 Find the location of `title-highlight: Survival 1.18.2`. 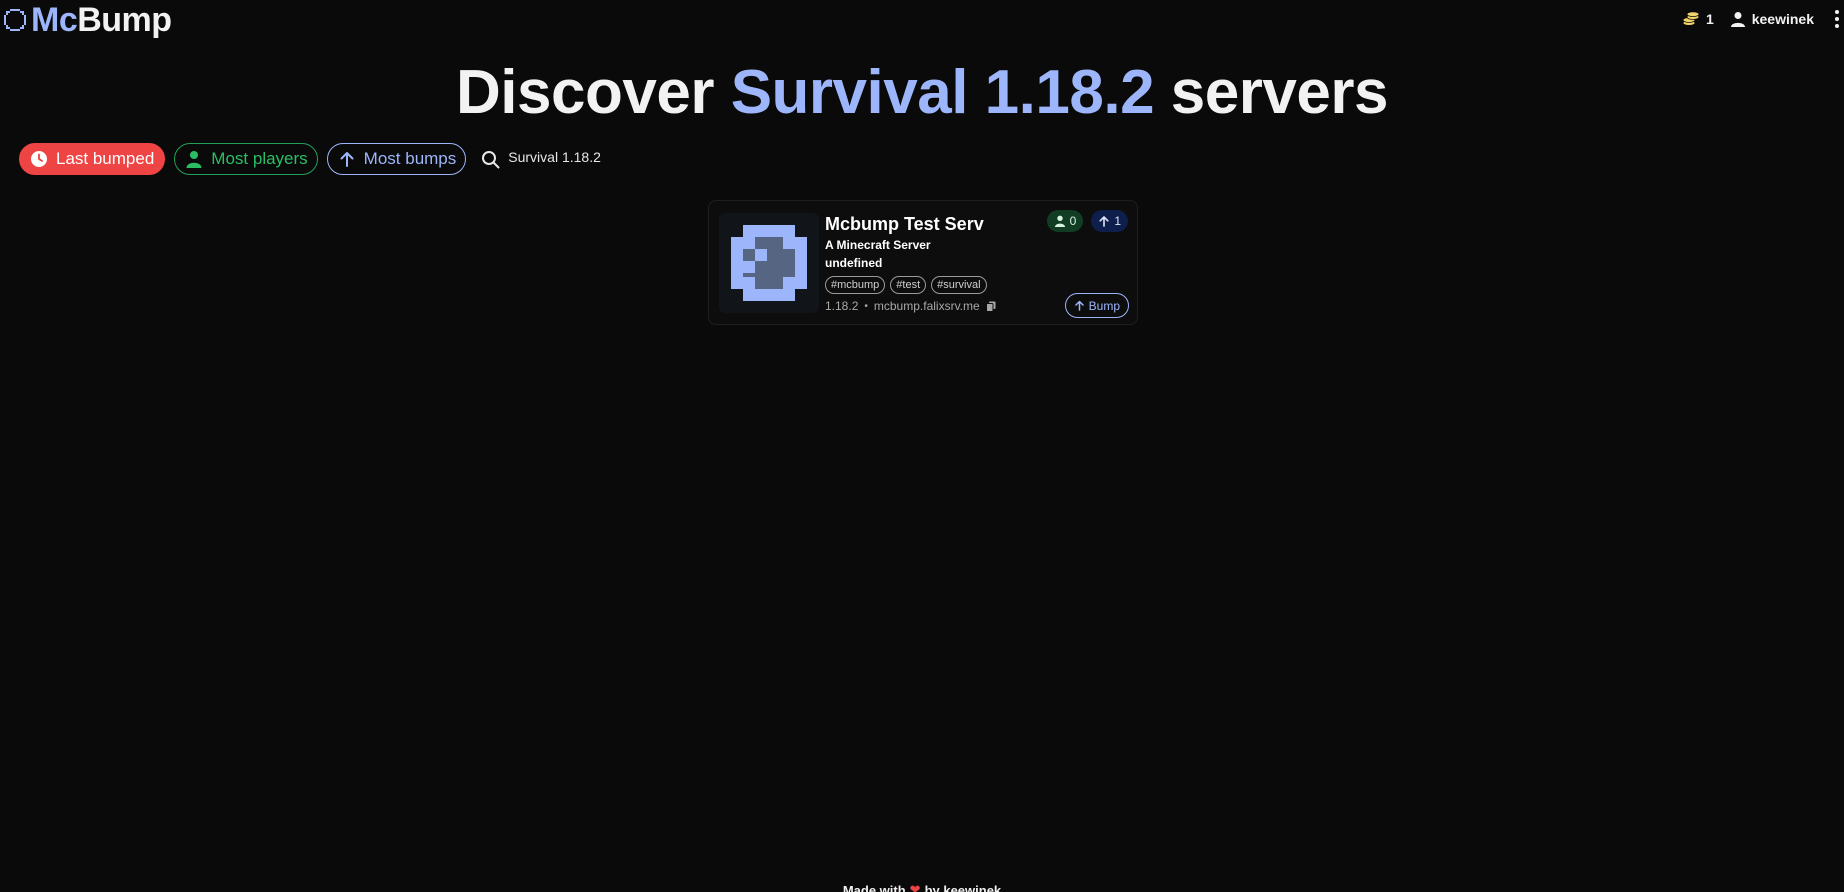

title-highlight: Survival 1.18.2 is located at coordinates (942, 92).